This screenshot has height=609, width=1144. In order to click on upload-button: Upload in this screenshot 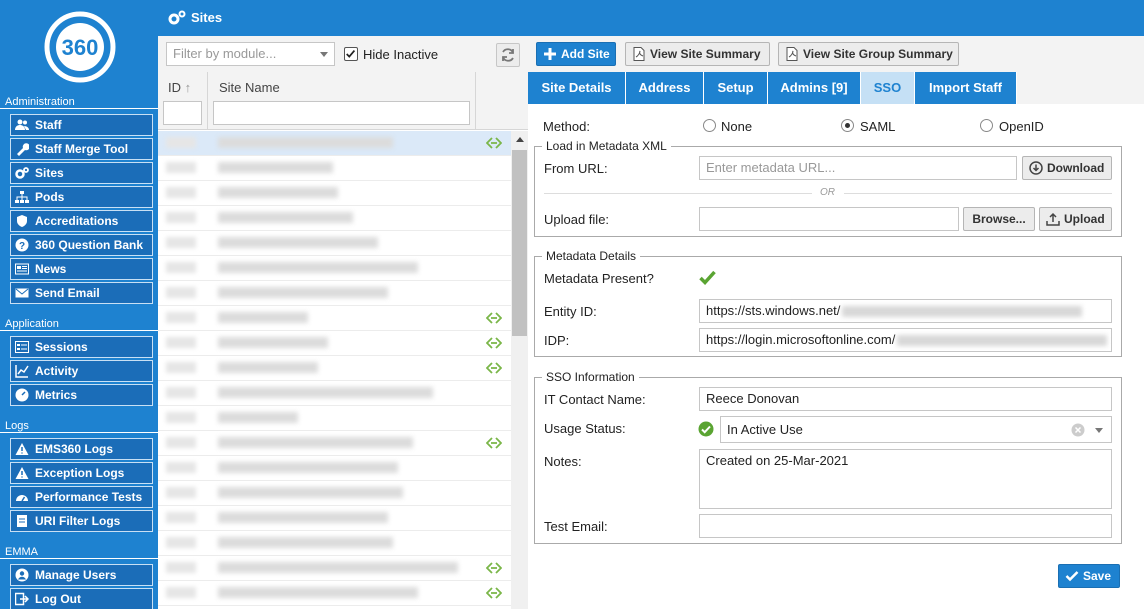, I will do `click(1075, 219)`.